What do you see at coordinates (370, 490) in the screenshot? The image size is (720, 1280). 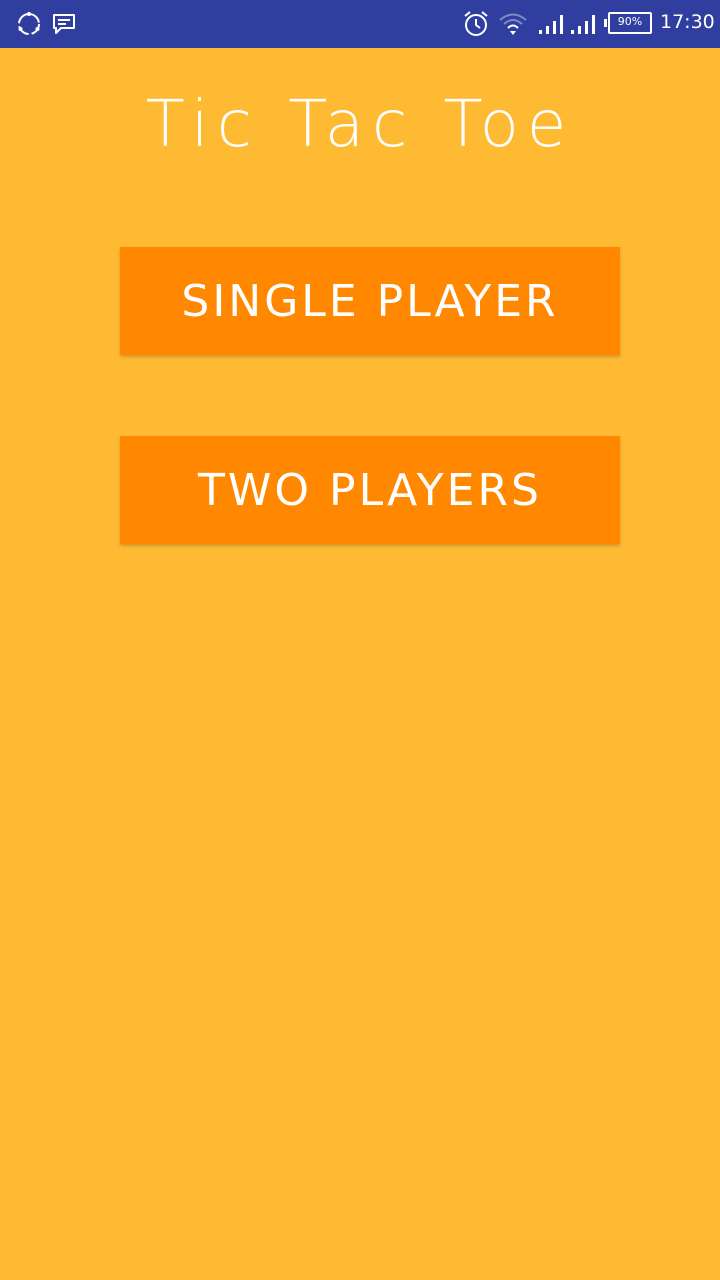 I see `two-players-button: TWO PLAYERS` at bounding box center [370, 490].